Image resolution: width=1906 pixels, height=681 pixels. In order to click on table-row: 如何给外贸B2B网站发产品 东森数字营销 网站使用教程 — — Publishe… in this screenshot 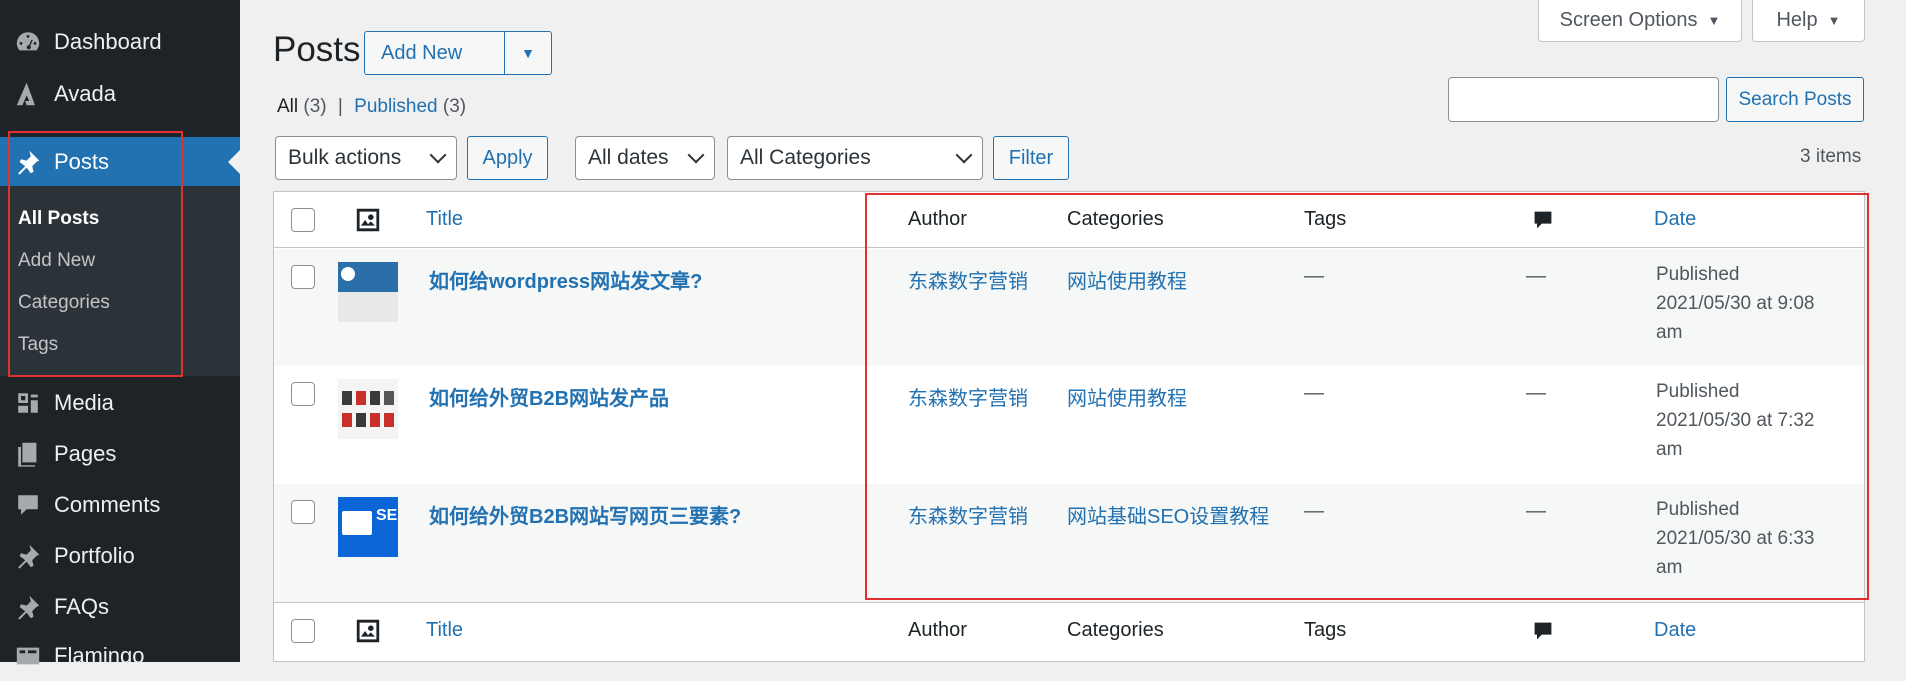, I will do `click(1069, 425)`.